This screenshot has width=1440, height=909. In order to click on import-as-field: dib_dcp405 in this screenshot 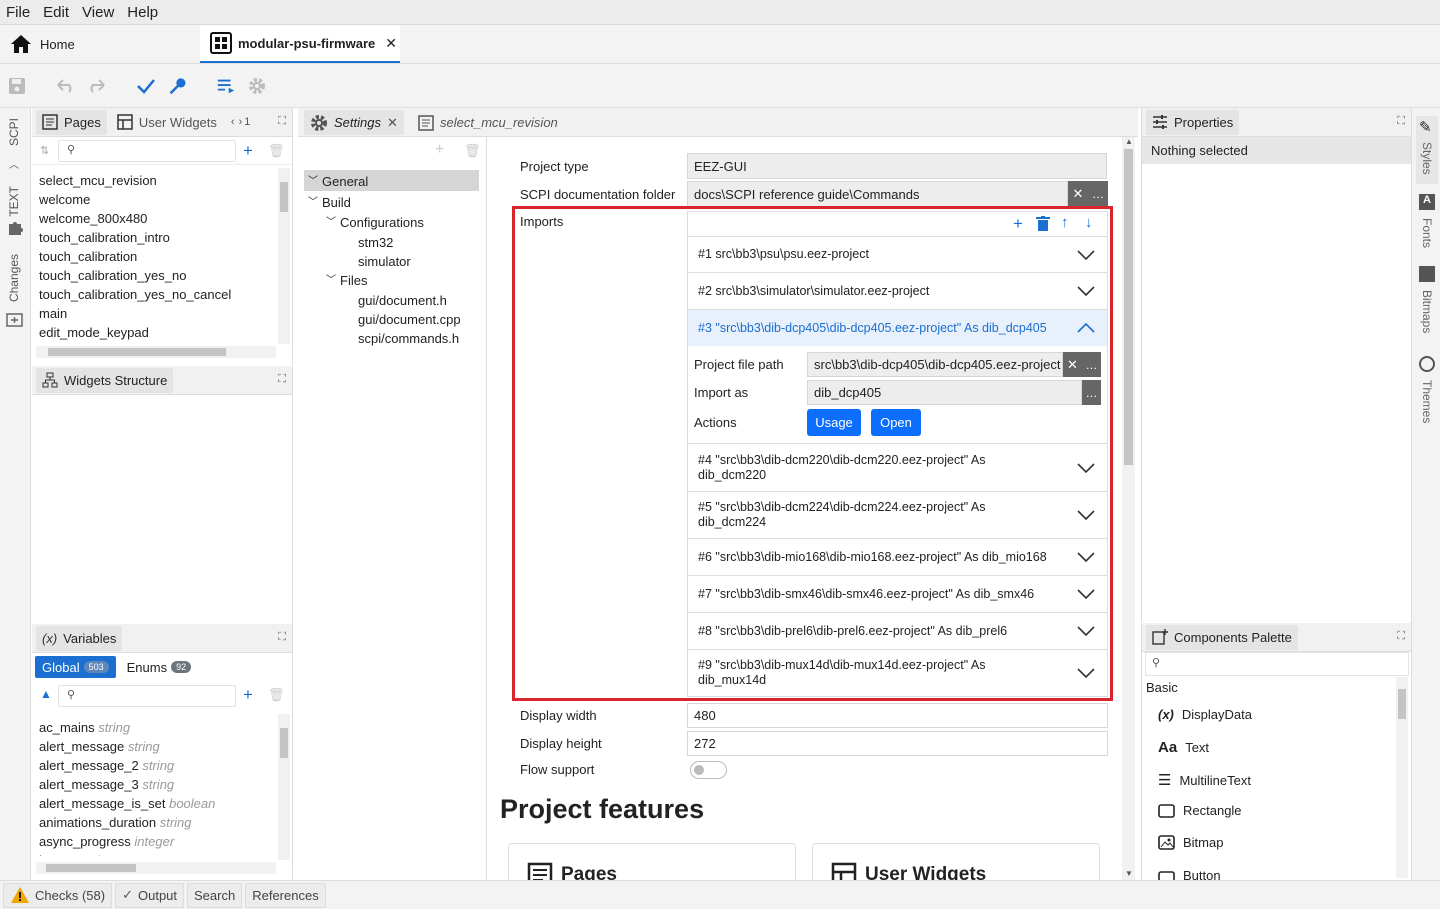, I will do `click(944, 392)`.